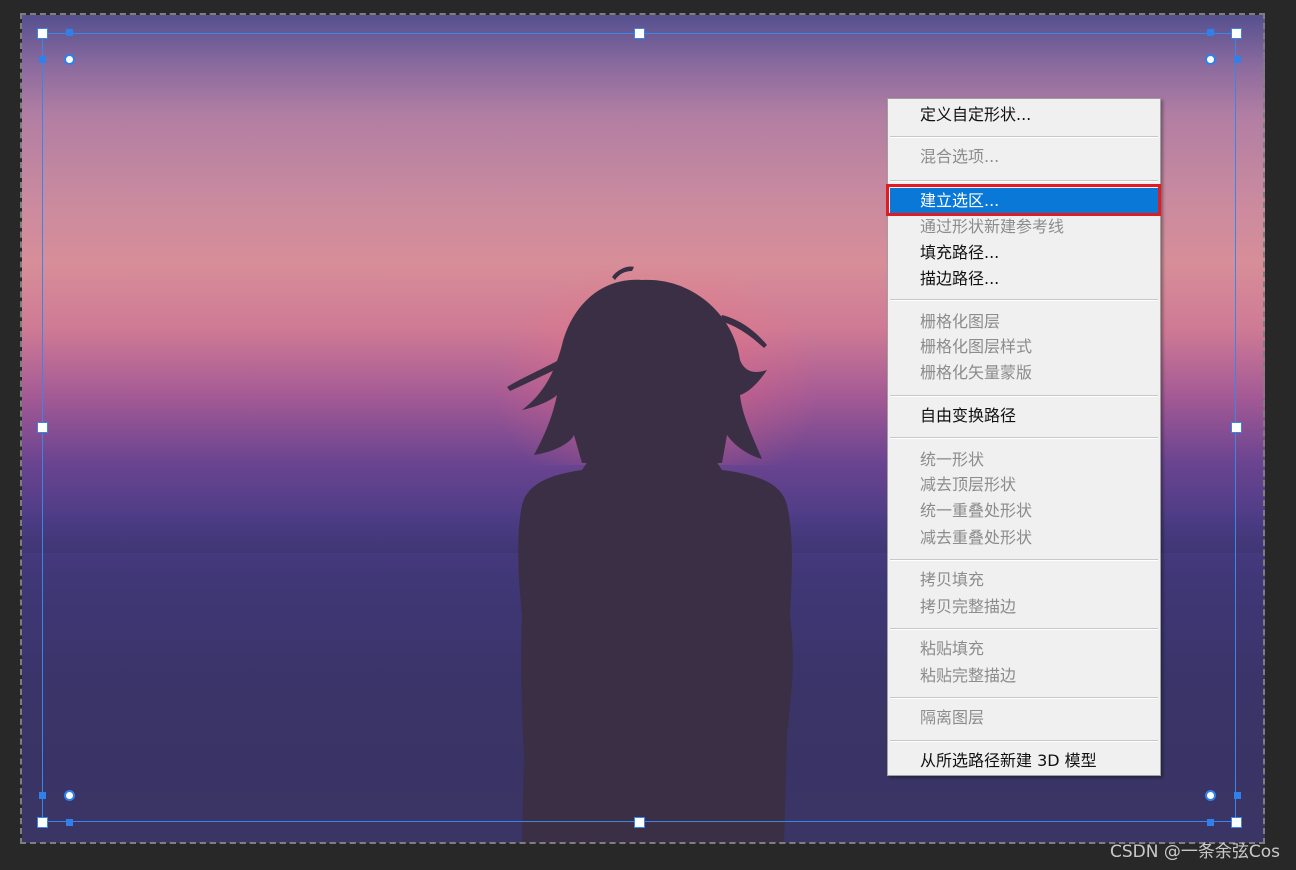  I want to click on menu-item-paste-fill: 粘贴填充, so click(952, 648).